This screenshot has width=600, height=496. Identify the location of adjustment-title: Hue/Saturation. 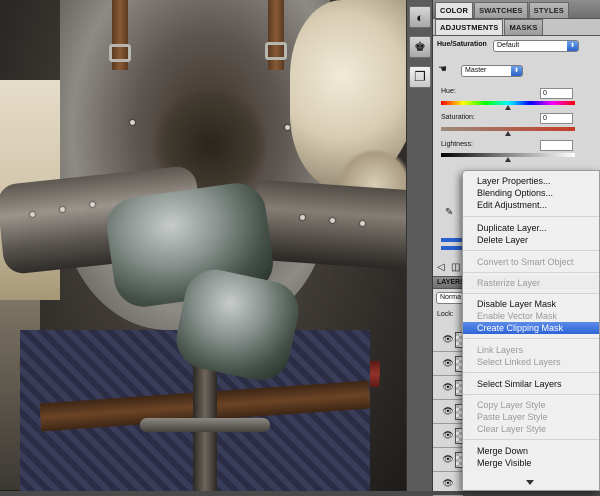
(462, 44).